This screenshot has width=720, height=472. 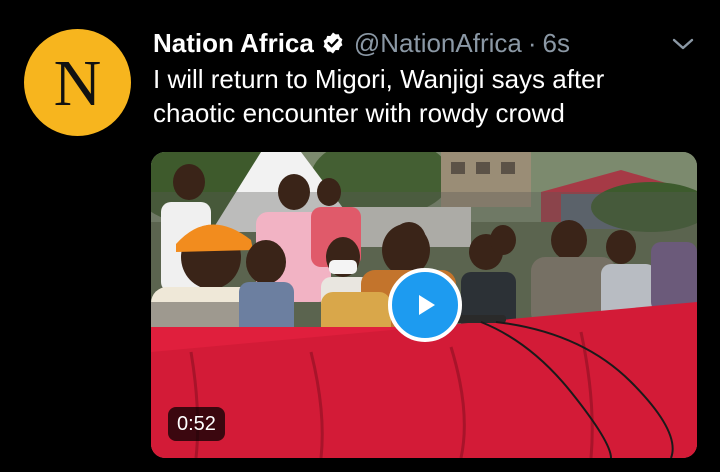 I want to click on play-icon, so click(x=427, y=305).